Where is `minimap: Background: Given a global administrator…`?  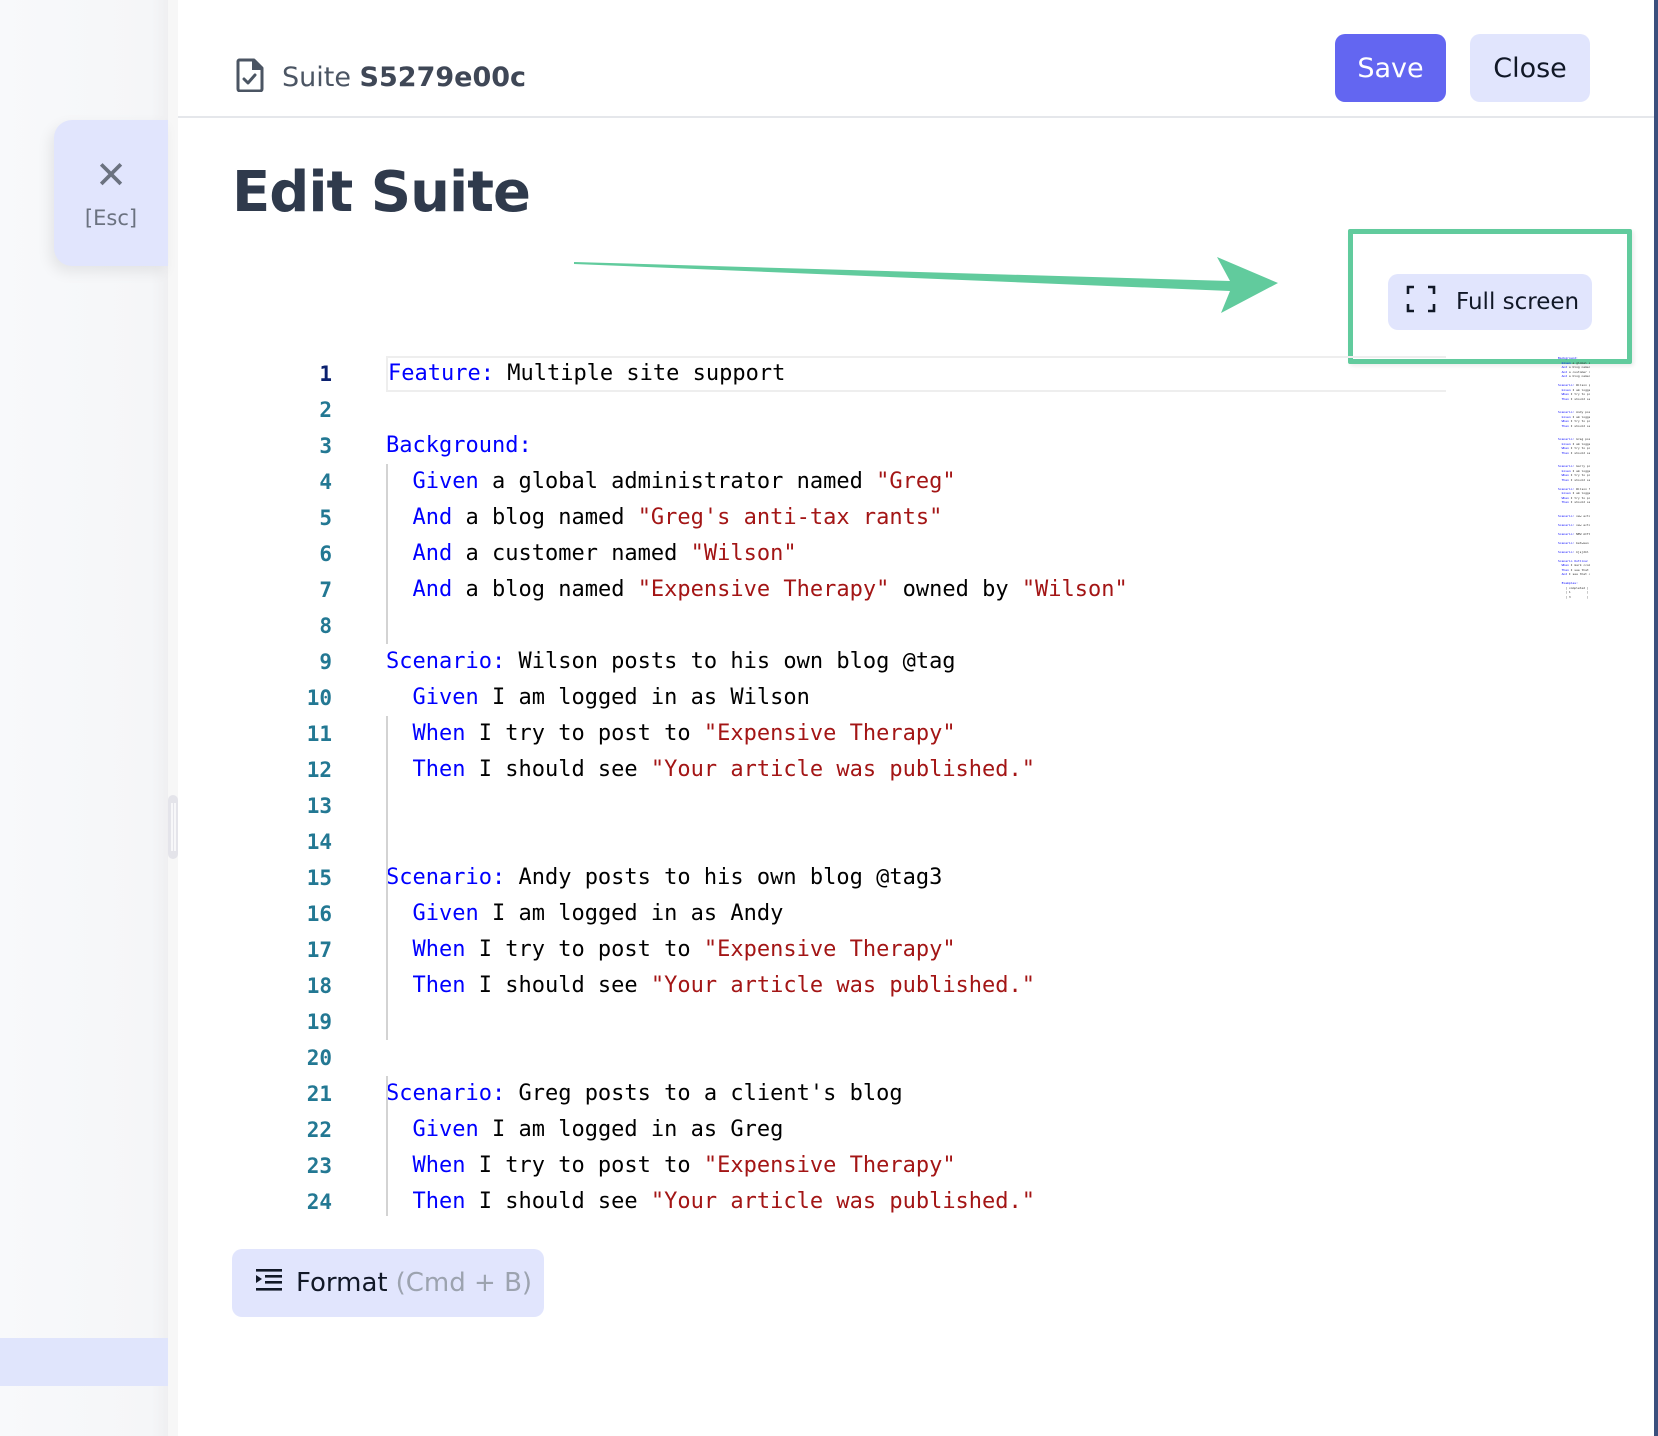 minimap: Background: Given a global administrator… is located at coordinates (1574, 786).